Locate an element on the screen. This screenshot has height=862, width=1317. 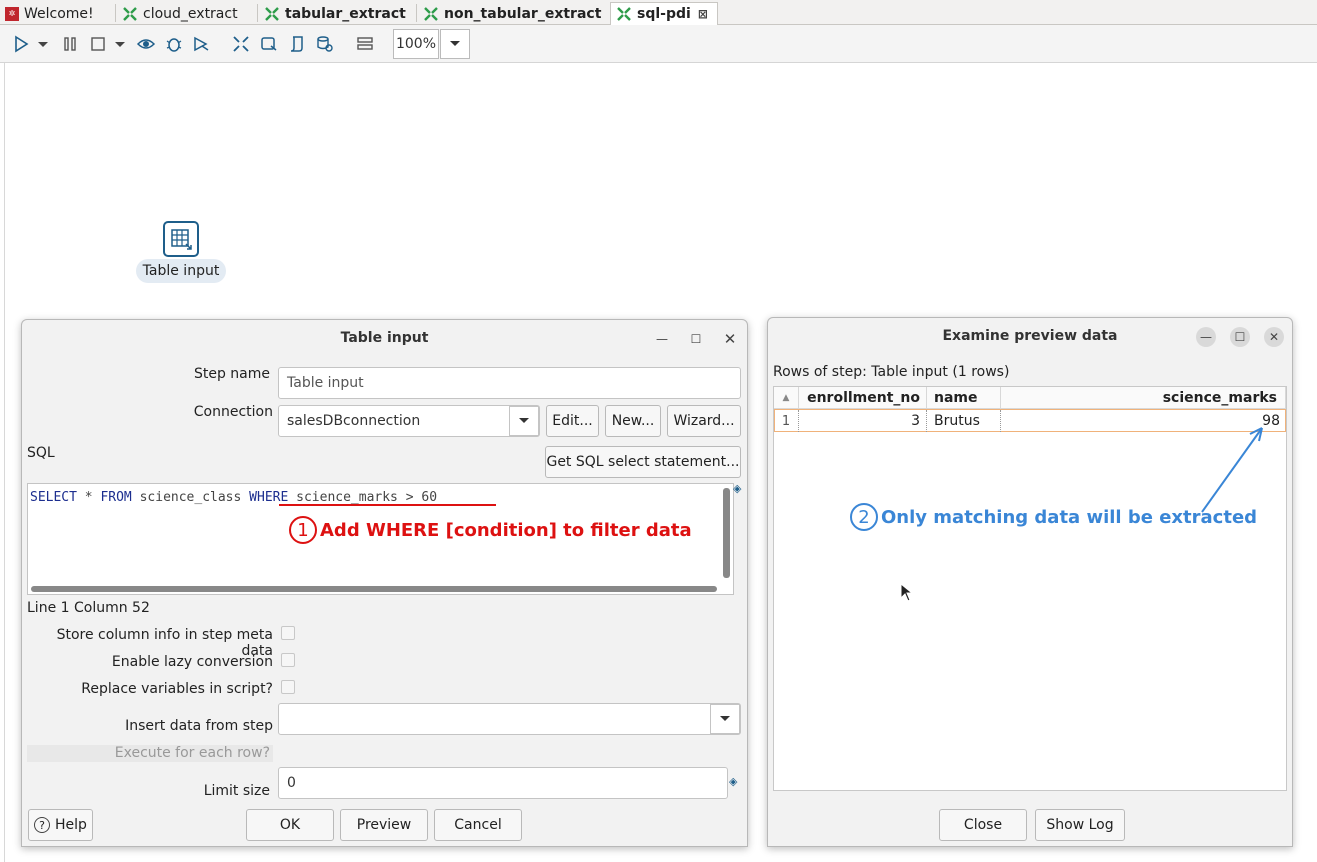
sort-column-header: ▲ is located at coordinates (786, 398).